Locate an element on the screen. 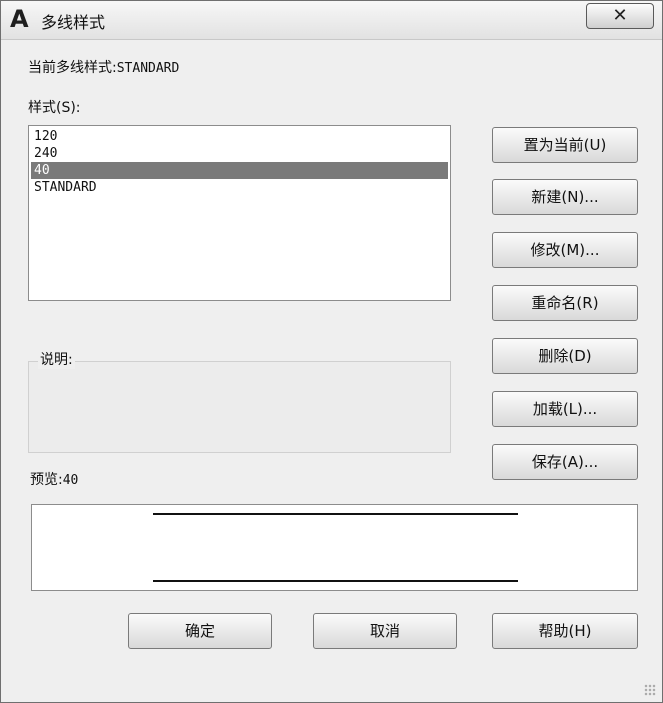 Image resolution: width=663 pixels, height=703 pixels. set-current-button: 置为当前(U) is located at coordinates (565, 145).